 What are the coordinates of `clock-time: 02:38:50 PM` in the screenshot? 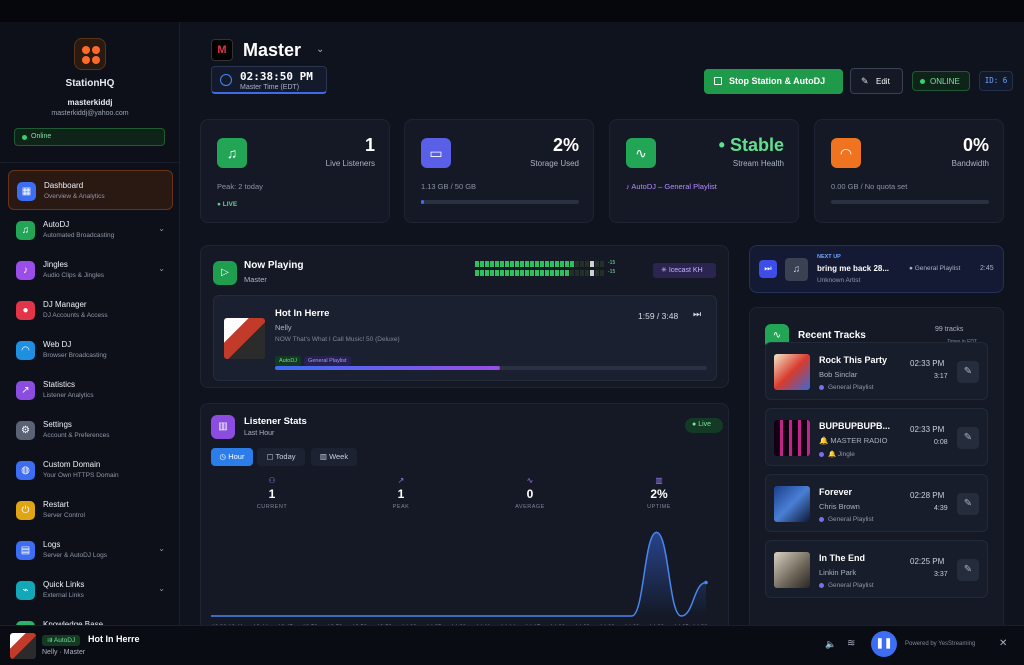 It's located at (276, 76).